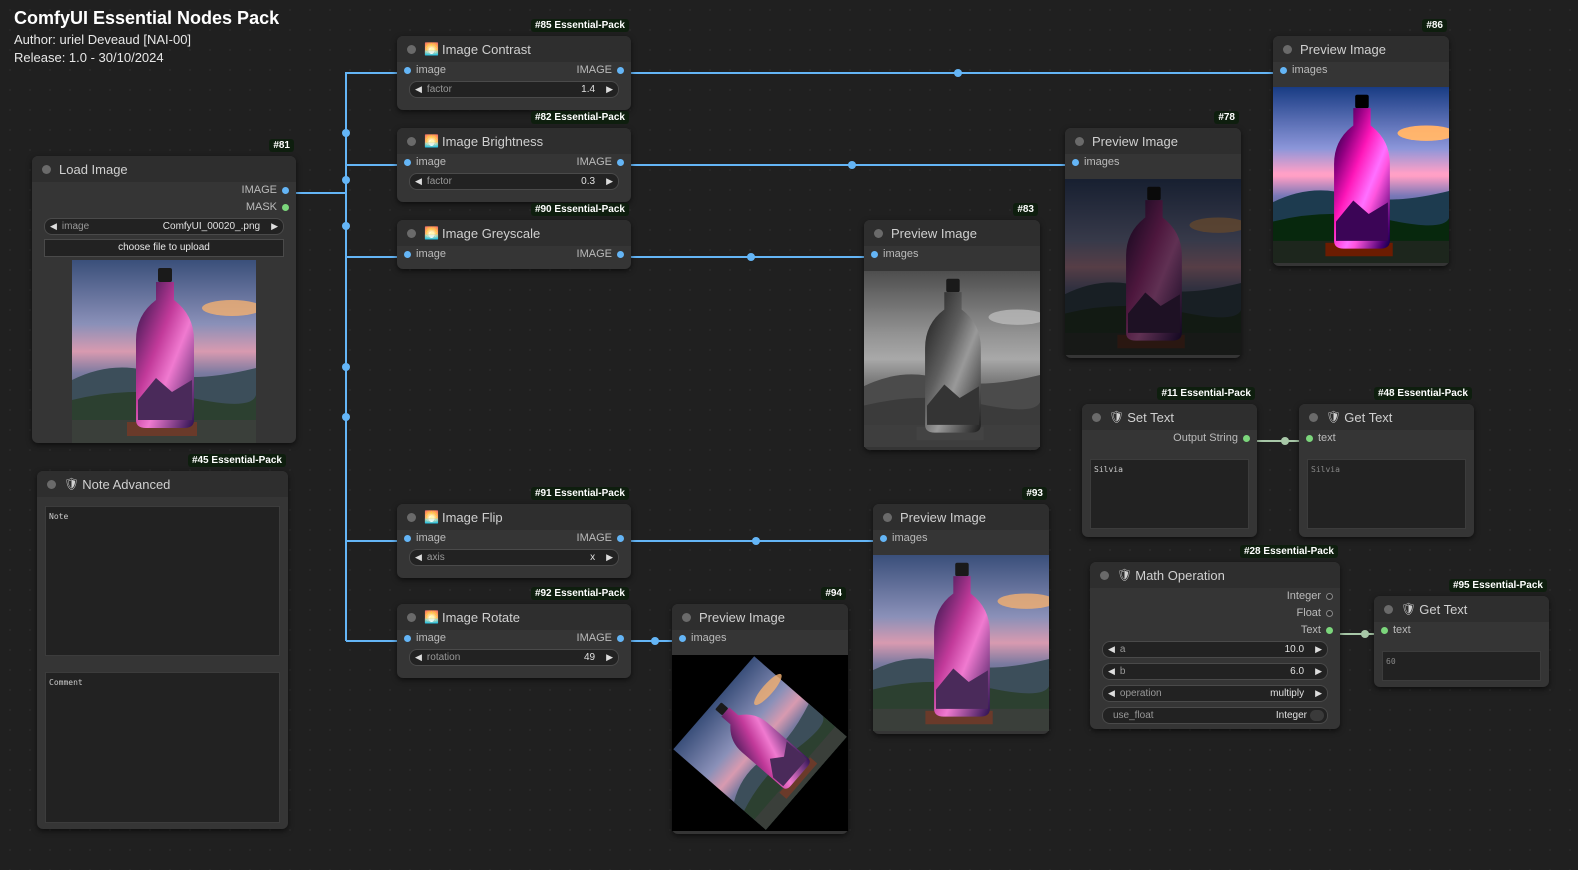 The image size is (1578, 870). I want to click on upload-button: choose file to upload, so click(164, 248).